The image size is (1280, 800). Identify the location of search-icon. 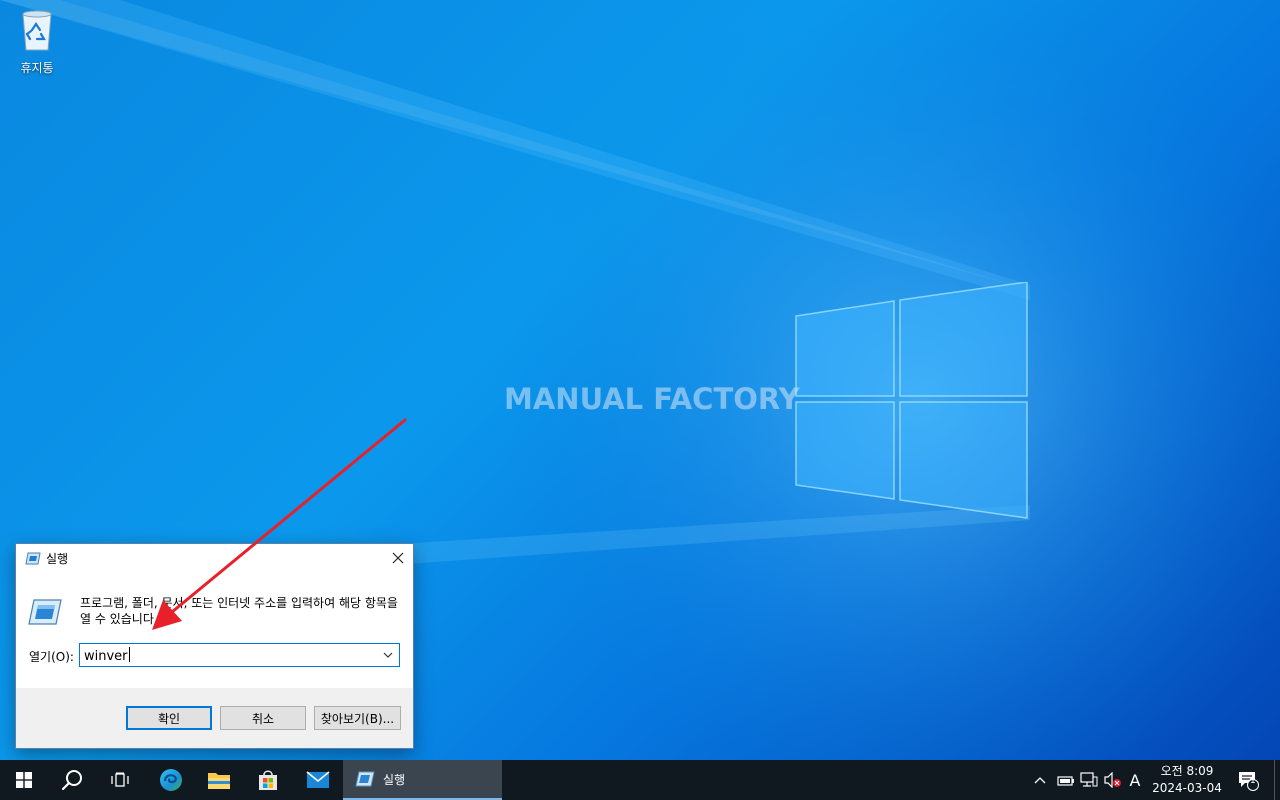
(71, 780).